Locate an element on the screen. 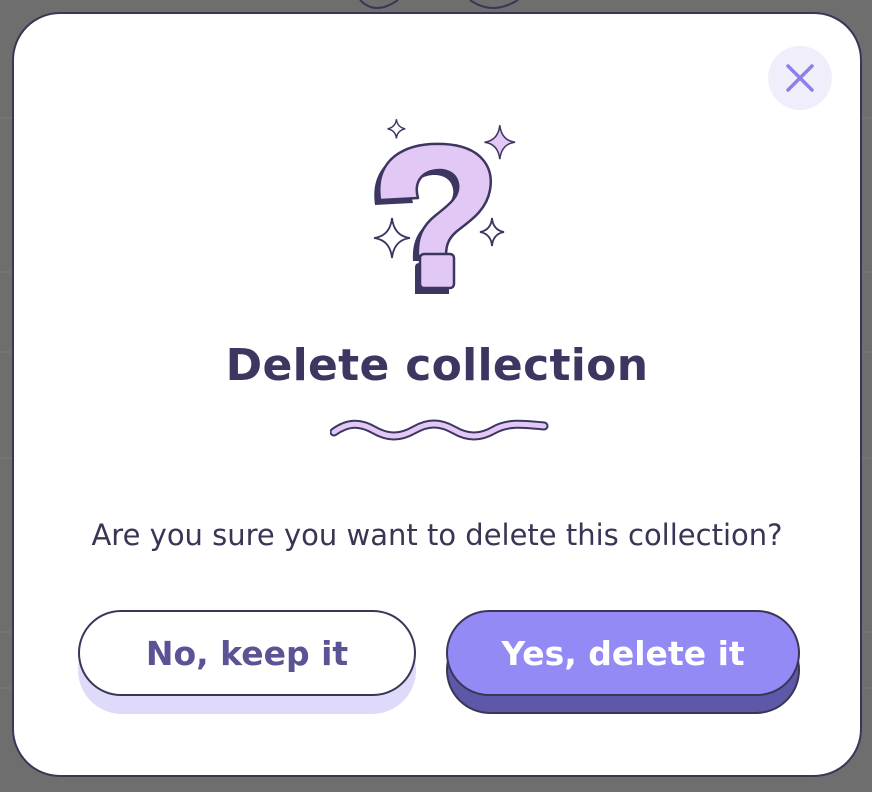  delete-button-wrapper: Yes, delete it is located at coordinates (623, 662).